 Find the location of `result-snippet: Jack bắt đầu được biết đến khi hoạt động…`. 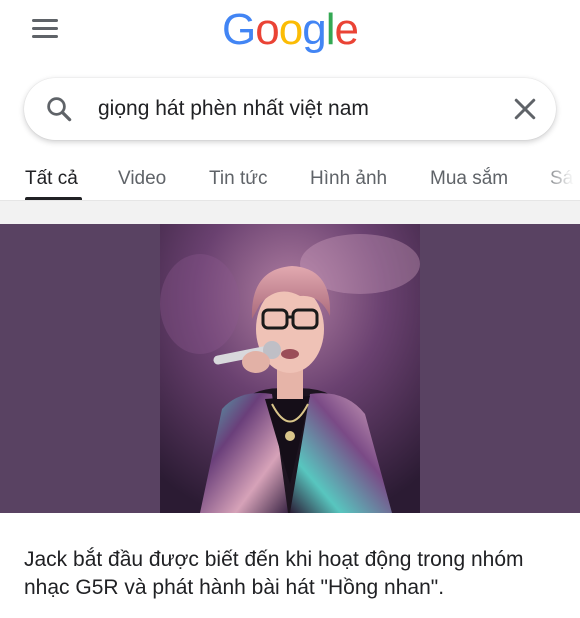

result-snippet: Jack bắt đầu được biết đến khi hoạt động… is located at coordinates (274, 573).